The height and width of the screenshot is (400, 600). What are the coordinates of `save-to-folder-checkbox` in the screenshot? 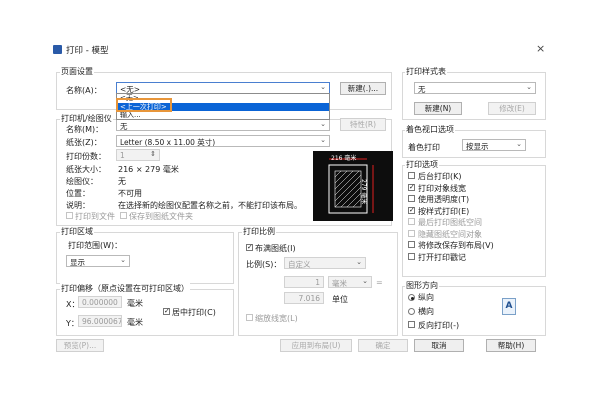 It's located at (123, 215).